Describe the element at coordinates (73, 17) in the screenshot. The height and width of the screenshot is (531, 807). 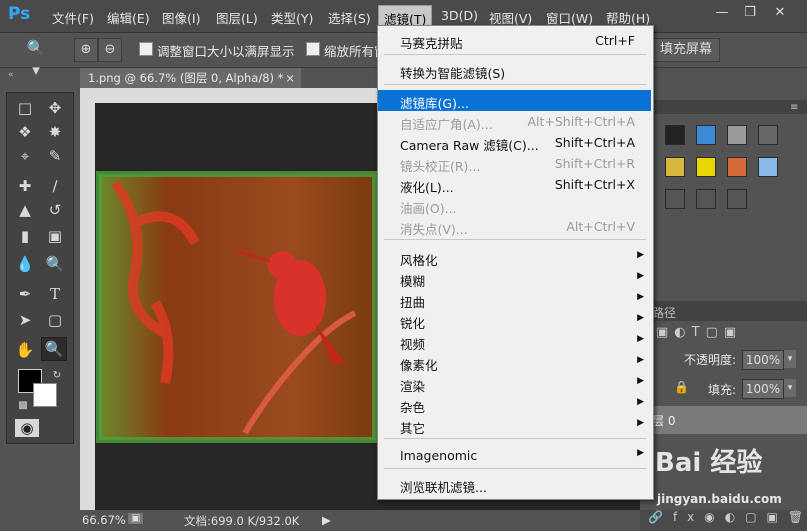
I see `menu-file: 文件(F)` at that location.